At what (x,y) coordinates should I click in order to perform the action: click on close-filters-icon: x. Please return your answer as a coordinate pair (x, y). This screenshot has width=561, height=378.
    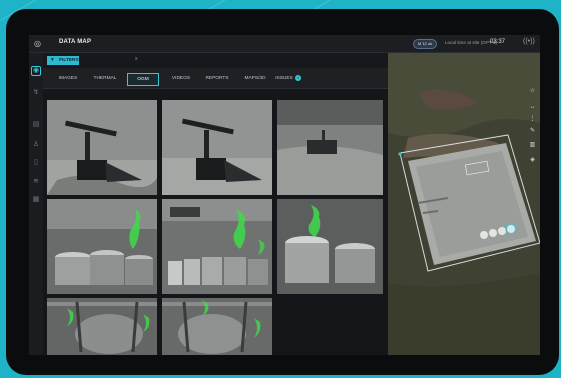
    Looking at the image, I should click on (136, 59).